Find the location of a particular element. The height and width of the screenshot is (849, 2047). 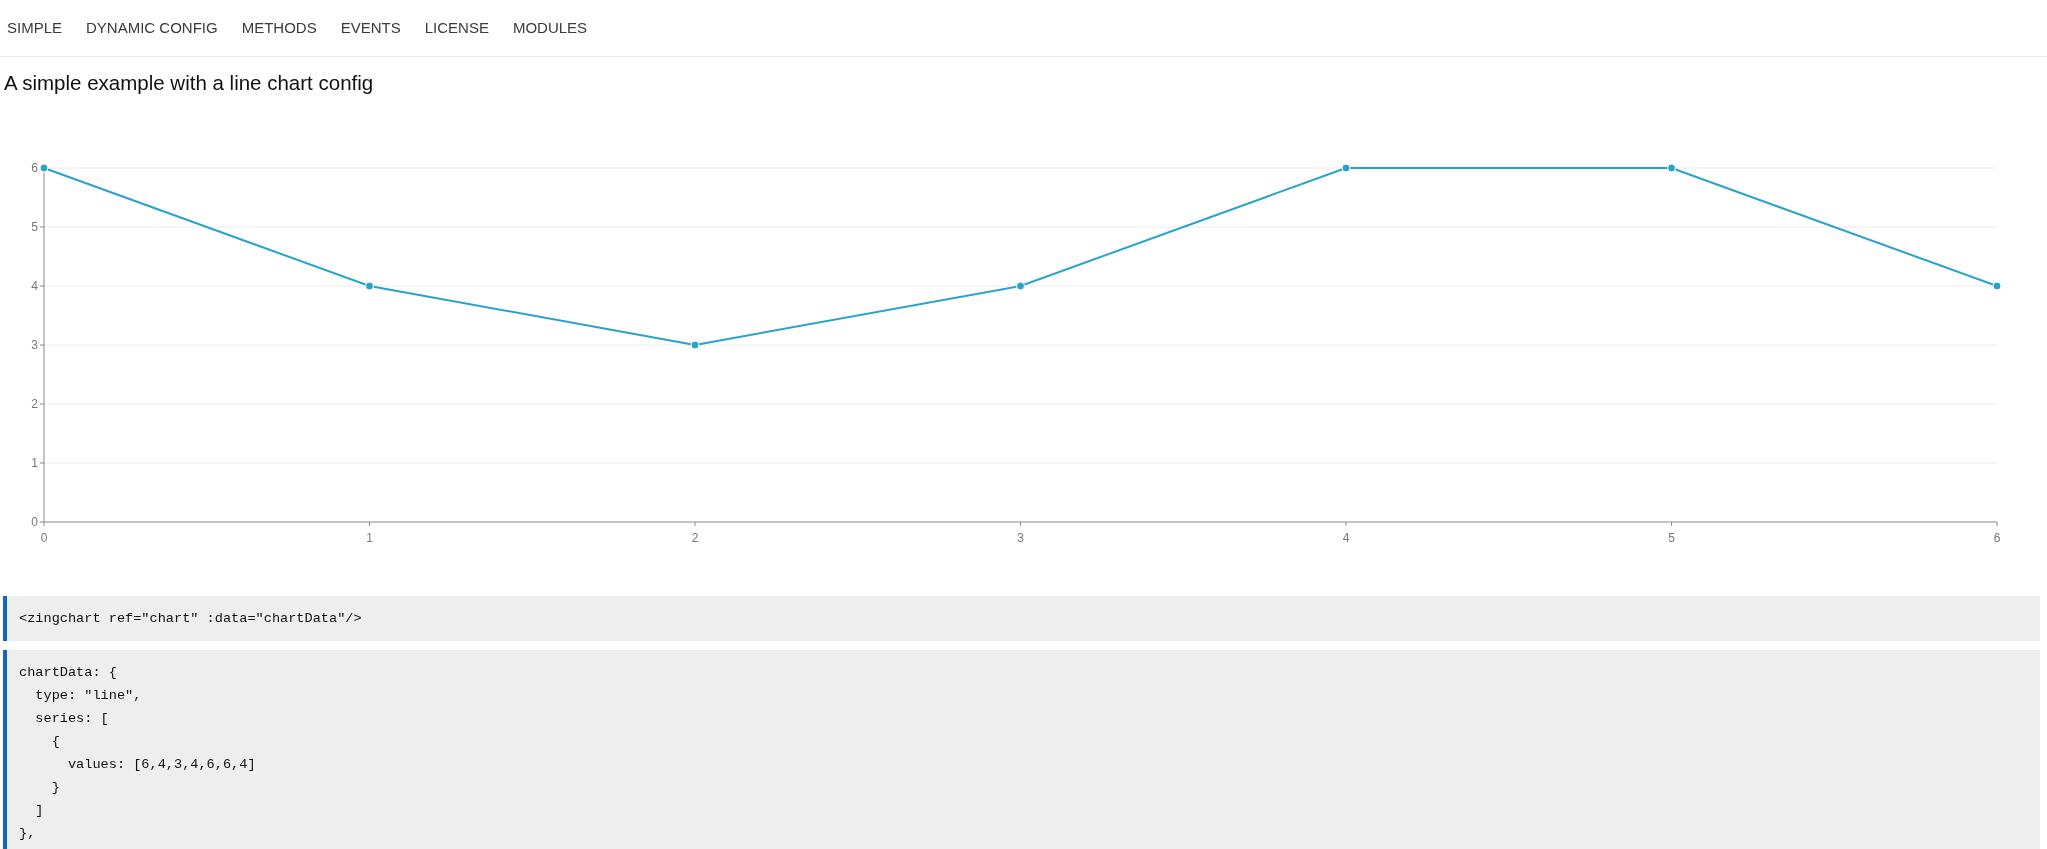

code-line: <zingchart ref="chart" :data="chartData"/> is located at coordinates (190, 619).